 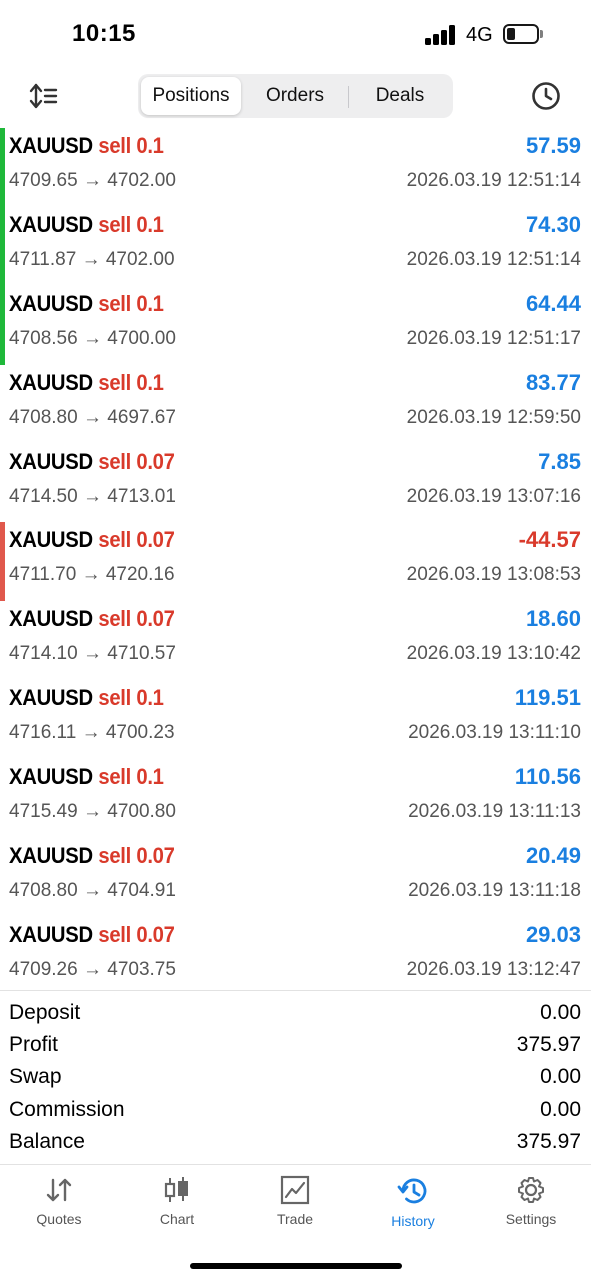 What do you see at coordinates (479, 35) in the screenshot?
I see `network-type: 4G` at bounding box center [479, 35].